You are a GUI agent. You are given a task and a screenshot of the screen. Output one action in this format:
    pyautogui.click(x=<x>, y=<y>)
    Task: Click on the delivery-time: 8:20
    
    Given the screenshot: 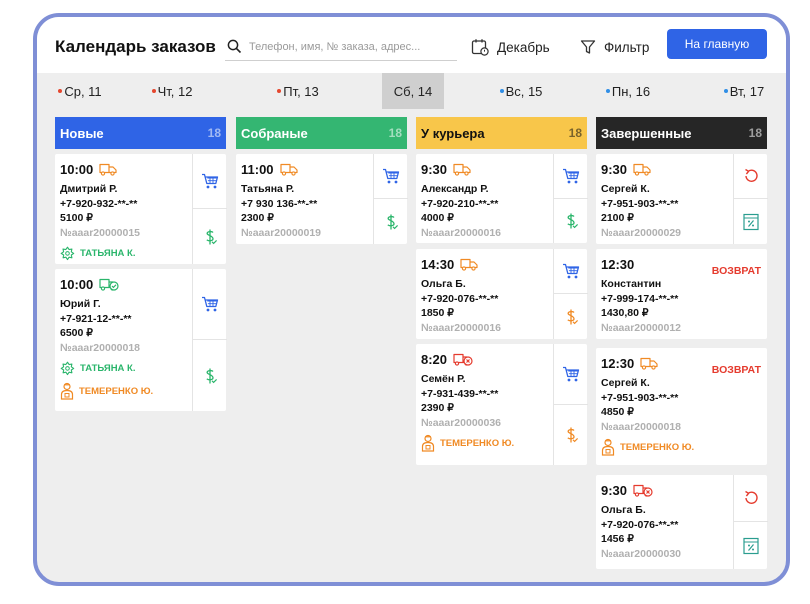 What is the action you would take?
    pyautogui.click(x=434, y=359)
    